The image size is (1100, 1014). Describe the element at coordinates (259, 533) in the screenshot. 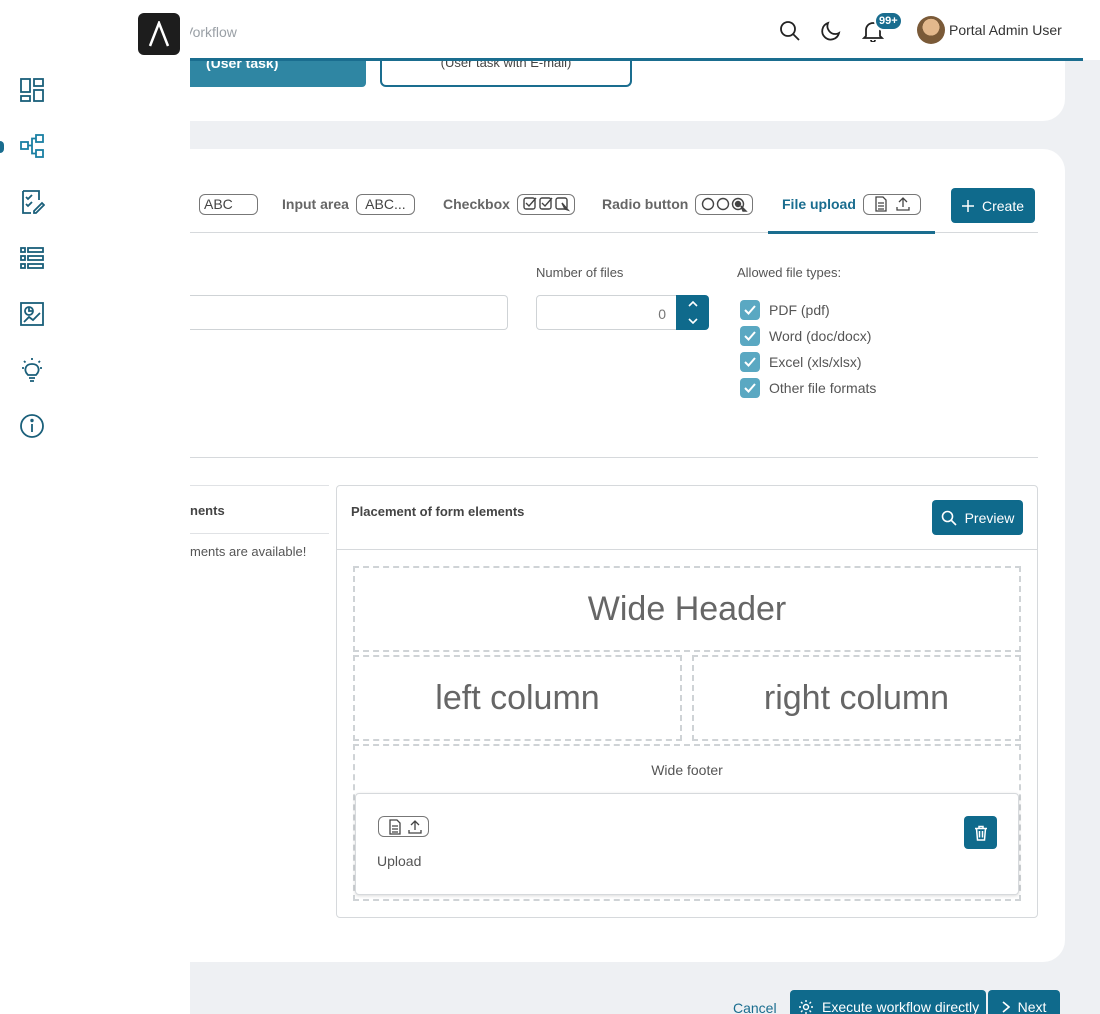

I see `available-elements-divider` at that location.